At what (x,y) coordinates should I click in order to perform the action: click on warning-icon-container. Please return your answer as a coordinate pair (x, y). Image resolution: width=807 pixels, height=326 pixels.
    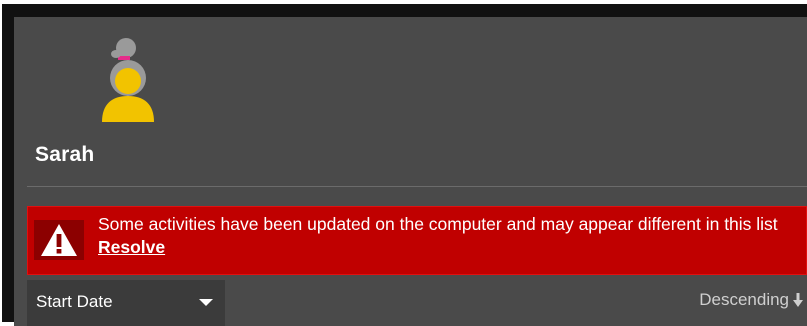
    Looking at the image, I should click on (59, 240).